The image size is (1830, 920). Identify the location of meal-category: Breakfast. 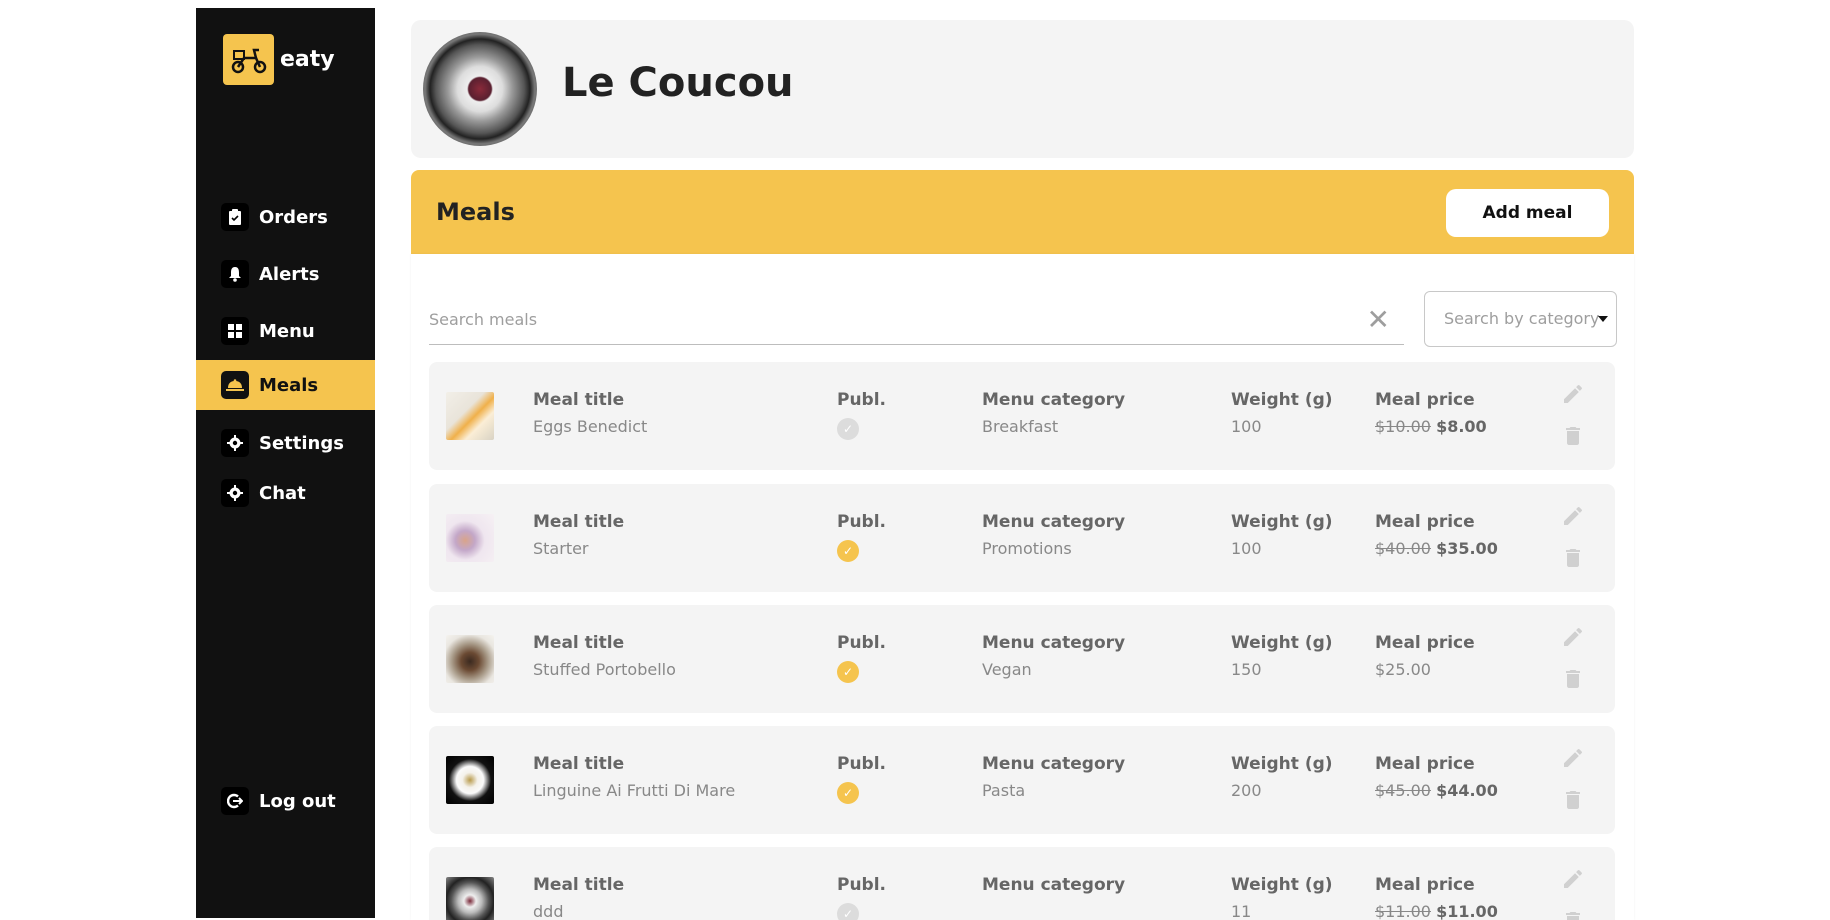
(1020, 426).